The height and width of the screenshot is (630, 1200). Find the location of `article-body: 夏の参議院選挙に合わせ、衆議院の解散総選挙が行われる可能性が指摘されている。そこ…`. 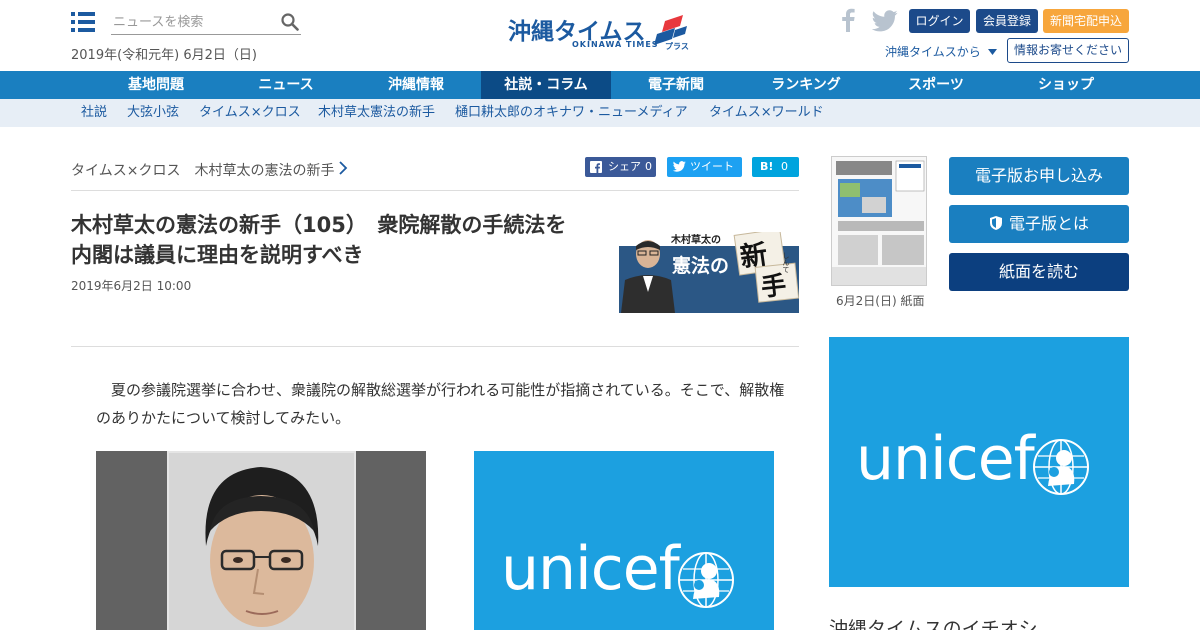

article-body: 夏の参議院選挙に合わせ、衆議院の解散総選挙が行われる可能性が指摘されている。そこ… is located at coordinates (440, 404).